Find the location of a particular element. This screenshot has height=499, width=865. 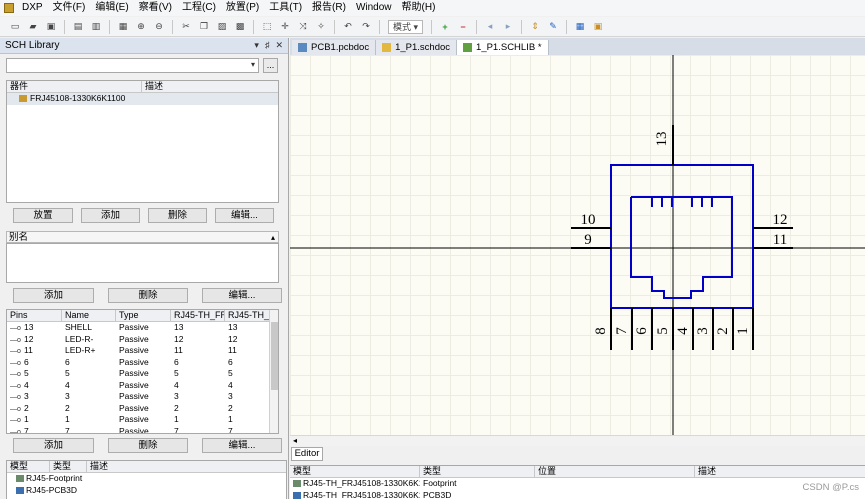

next-mode-icon: ▸ is located at coordinates (508, 27).